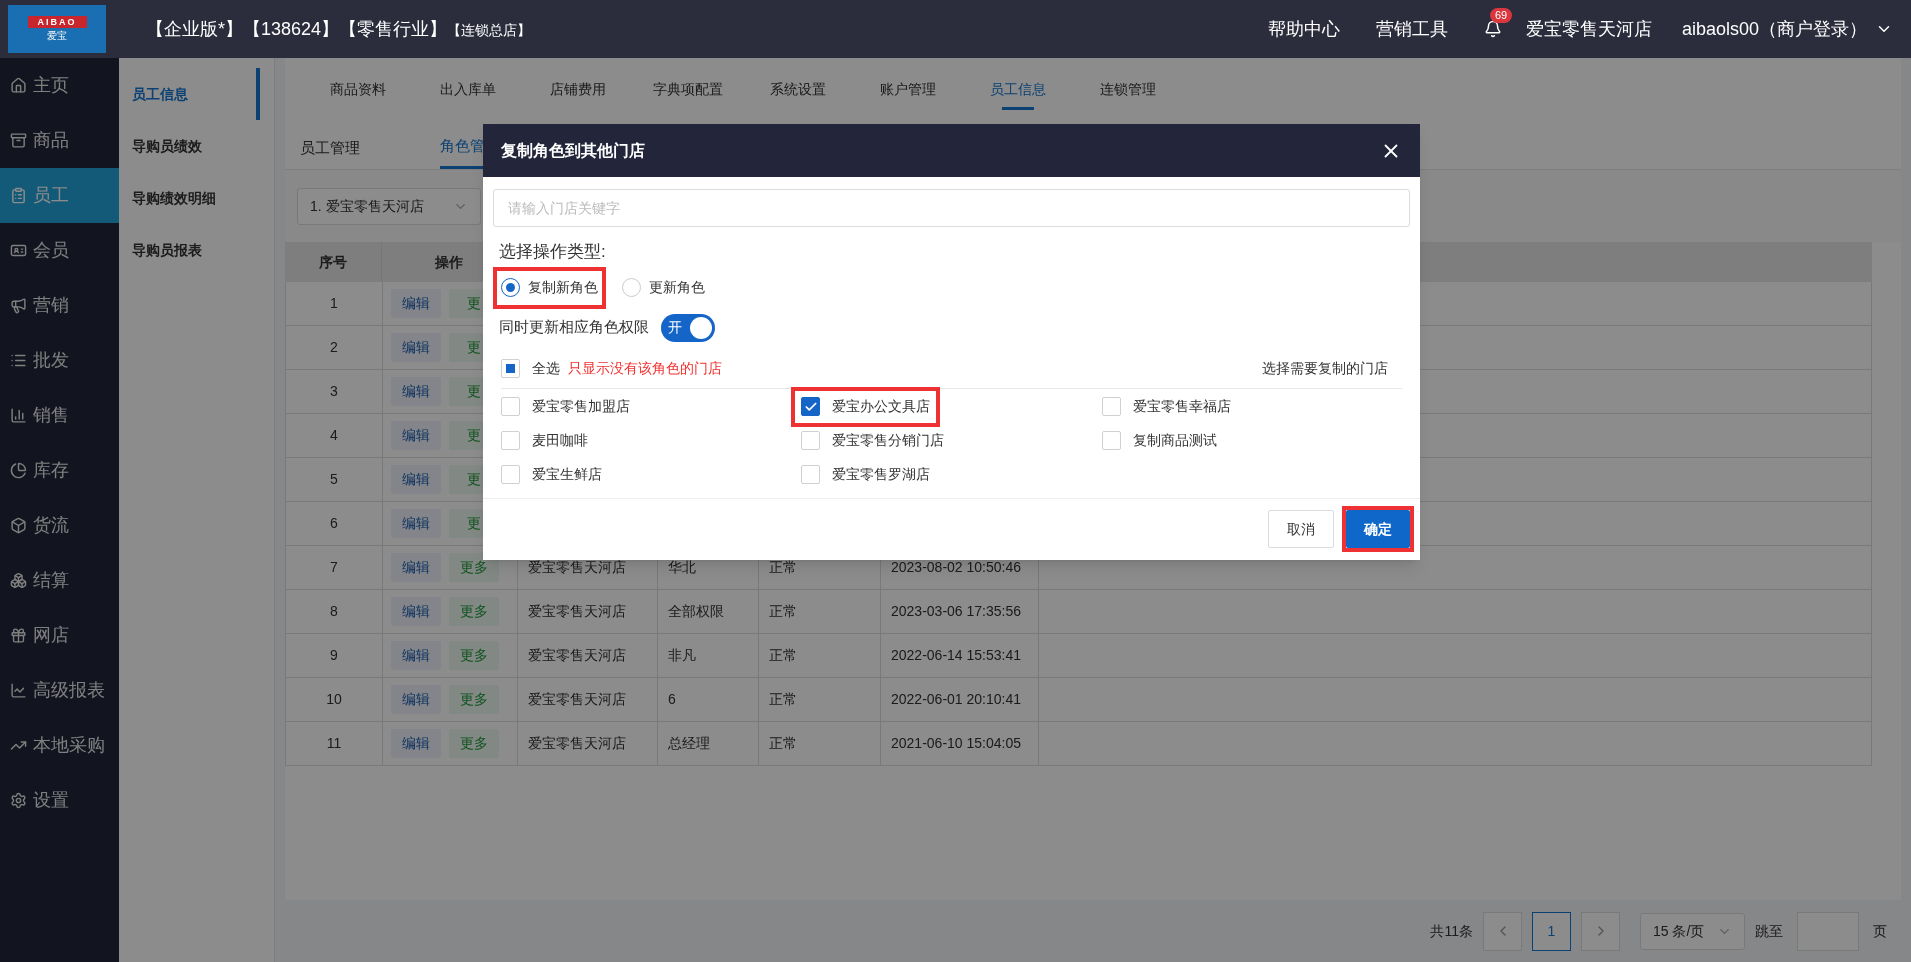 Image resolution: width=1911 pixels, height=962 pixels. Describe the element at coordinates (663, 287) in the screenshot. I see `radio-option: 更新角色` at that location.